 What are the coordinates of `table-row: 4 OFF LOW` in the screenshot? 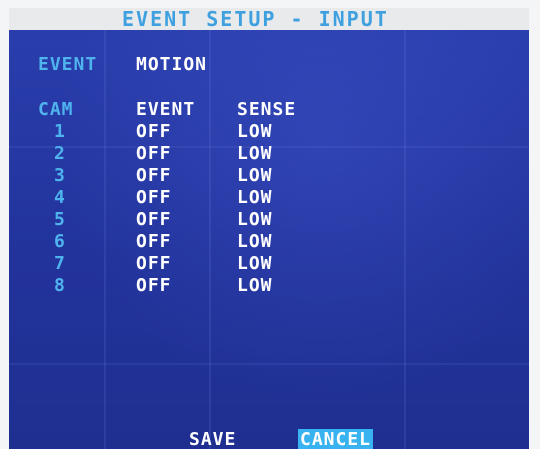 It's located at (269, 198).